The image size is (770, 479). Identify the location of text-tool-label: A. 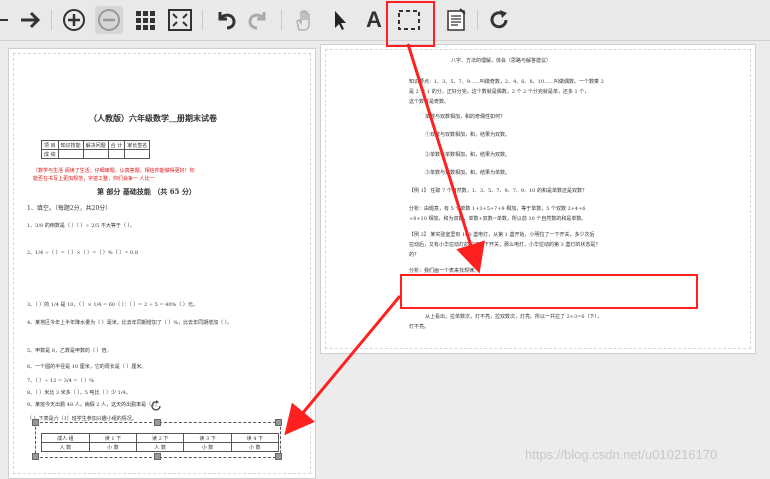
(374, 19).